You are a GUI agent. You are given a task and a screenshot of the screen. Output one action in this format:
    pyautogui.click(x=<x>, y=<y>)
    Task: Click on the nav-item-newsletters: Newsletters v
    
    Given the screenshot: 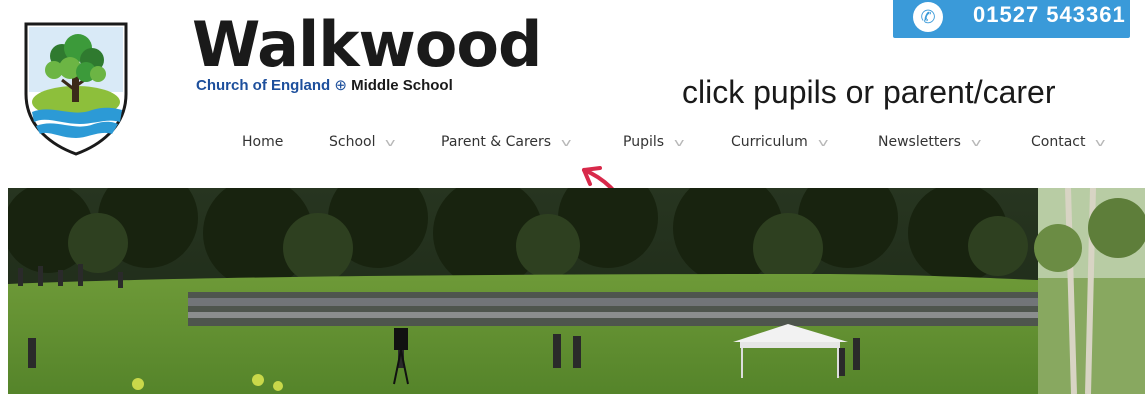 What is the action you would take?
    pyautogui.click(x=930, y=142)
    